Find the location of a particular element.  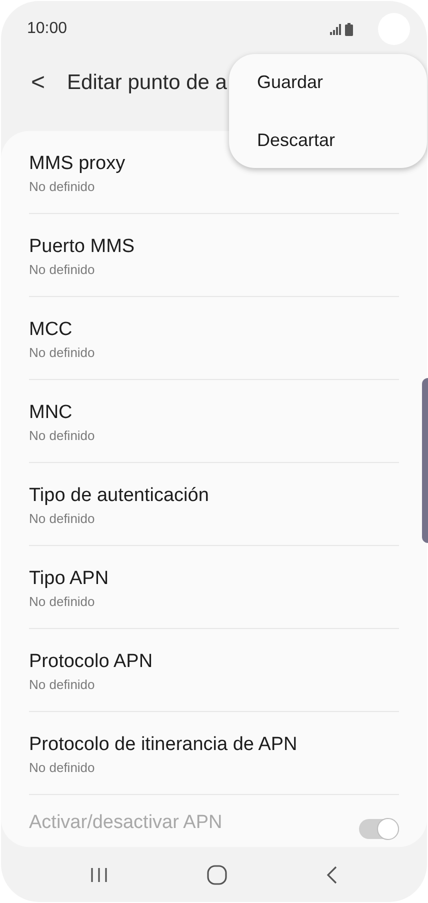

home-icon is located at coordinates (216, 874).